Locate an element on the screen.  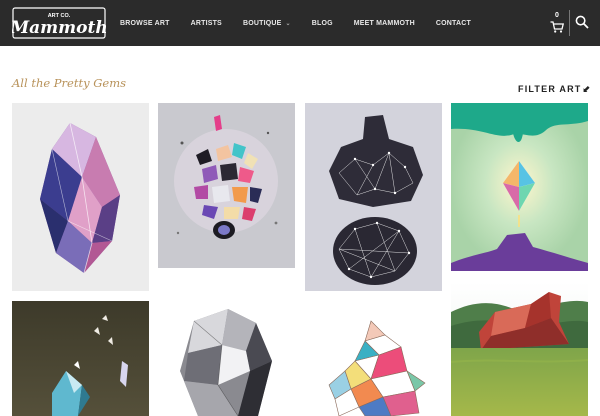
dark-crystal-painting is located at coordinates (80, 358).